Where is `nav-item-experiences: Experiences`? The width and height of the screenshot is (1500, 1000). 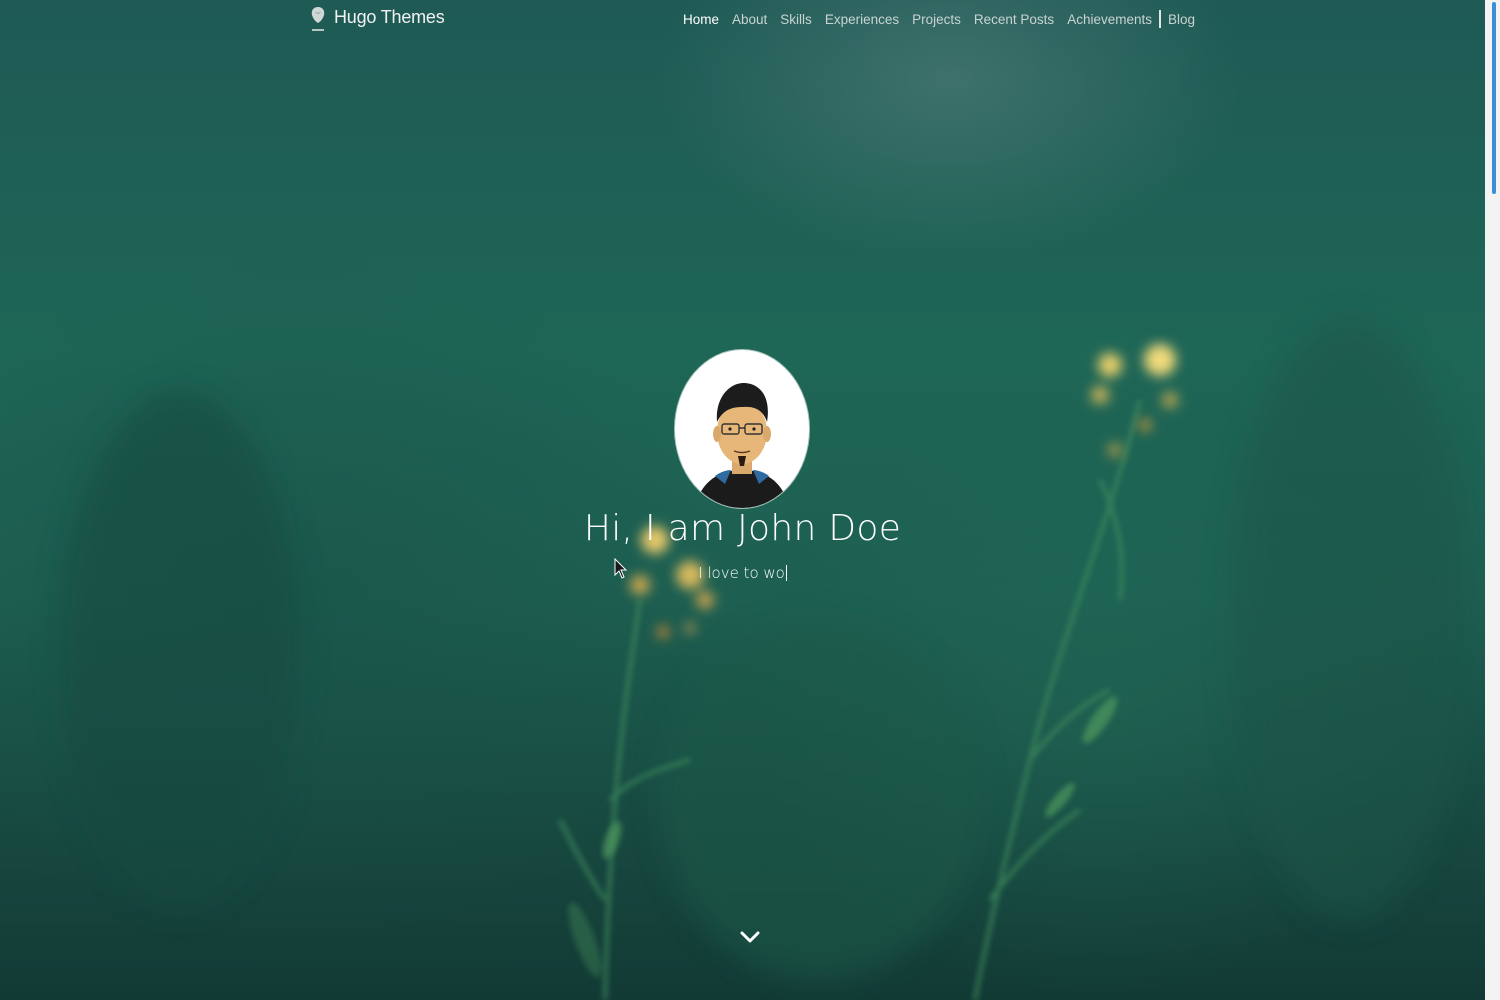
nav-item-experiences: Experiences is located at coordinates (862, 19).